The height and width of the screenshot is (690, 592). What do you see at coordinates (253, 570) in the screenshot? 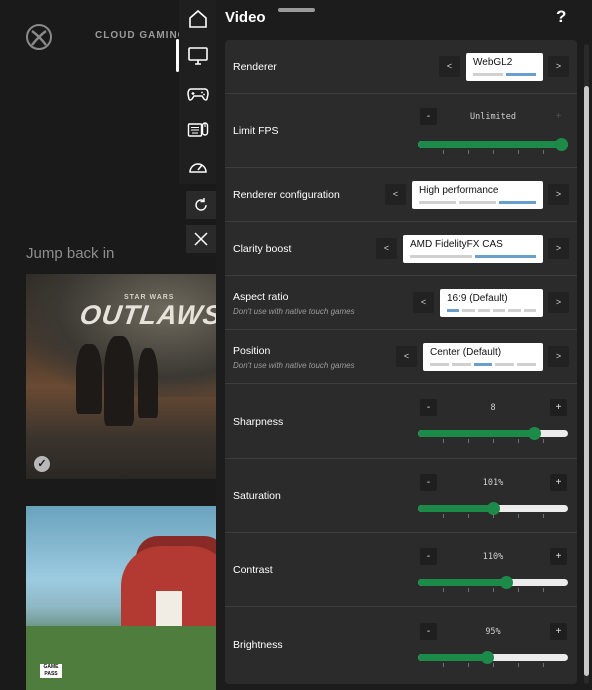
I see `setting-label: Contrast` at bounding box center [253, 570].